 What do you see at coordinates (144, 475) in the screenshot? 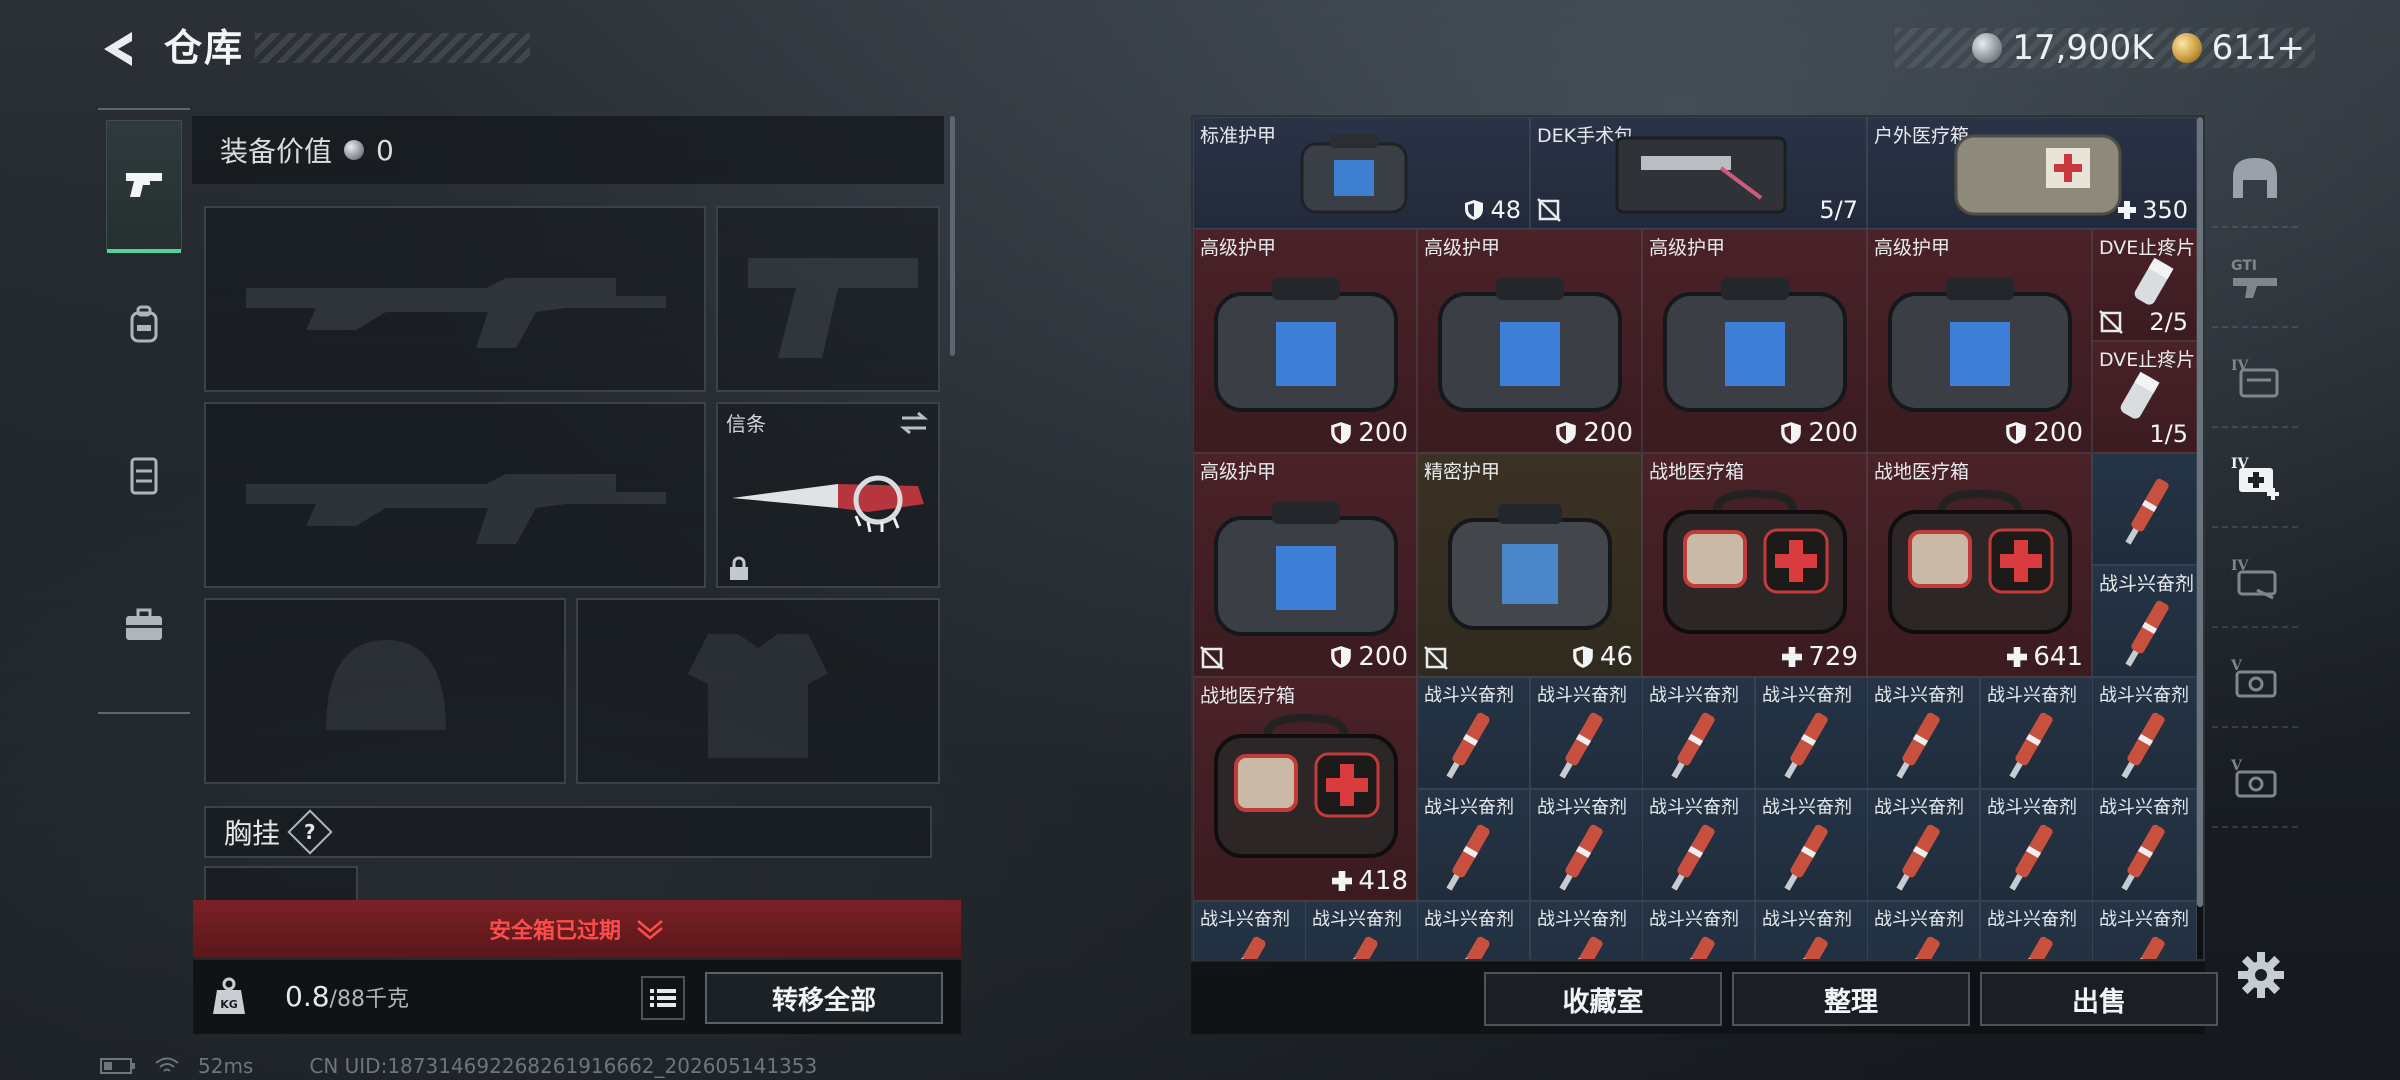
I see `rail-vest-tab` at bounding box center [144, 475].